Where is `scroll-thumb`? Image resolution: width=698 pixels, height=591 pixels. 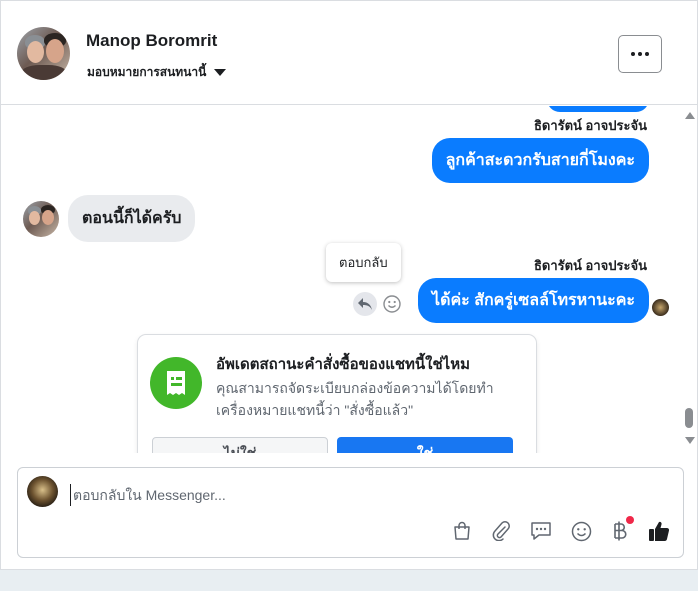 scroll-thumb is located at coordinates (689, 418).